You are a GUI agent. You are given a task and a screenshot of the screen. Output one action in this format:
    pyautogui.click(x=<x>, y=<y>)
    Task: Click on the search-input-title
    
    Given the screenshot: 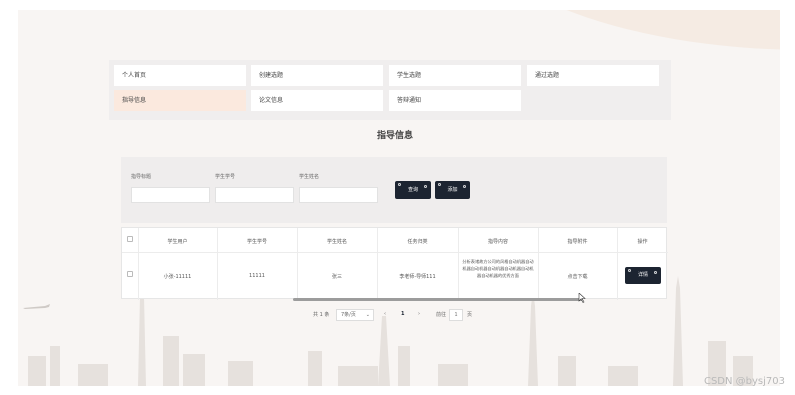 What is the action you would take?
    pyautogui.click(x=170, y=195)
    